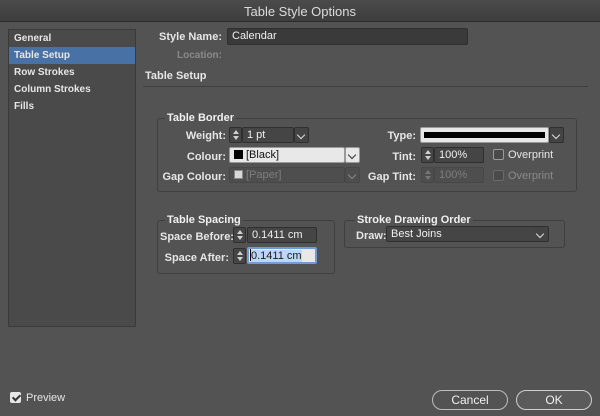 The height and width of the screenshot is (416, 600). I want to click on window-titlebar: Table Style Options, so click(300, 11).